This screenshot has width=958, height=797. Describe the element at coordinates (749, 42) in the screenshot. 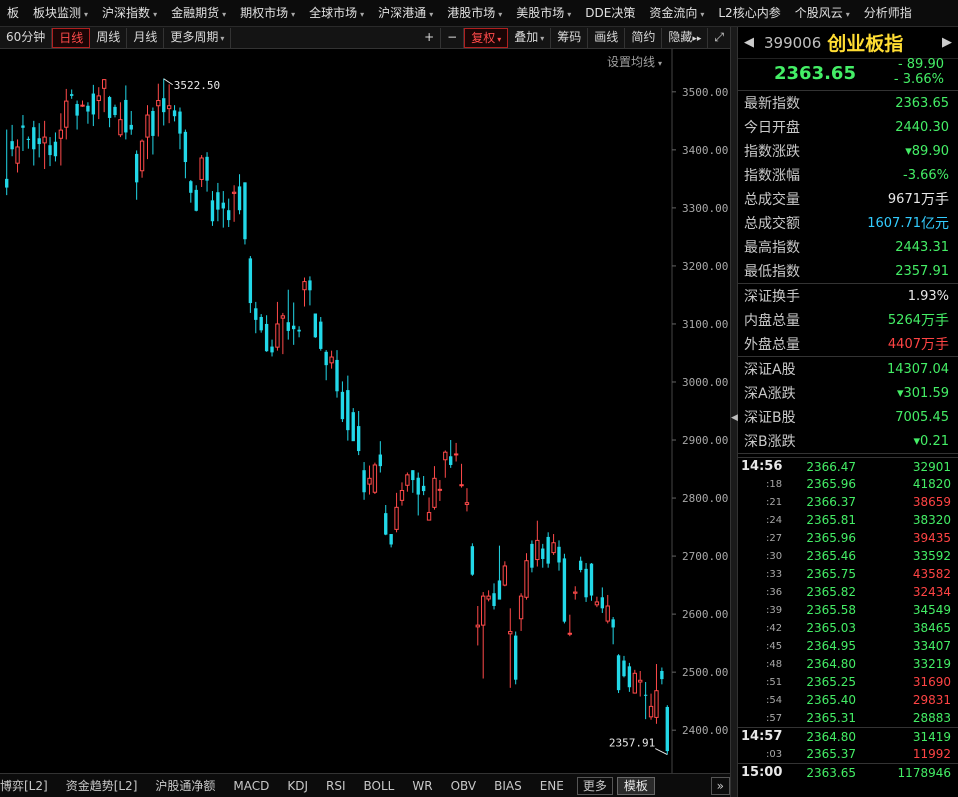

I see `prev-stock-icon: ◀` at that location.